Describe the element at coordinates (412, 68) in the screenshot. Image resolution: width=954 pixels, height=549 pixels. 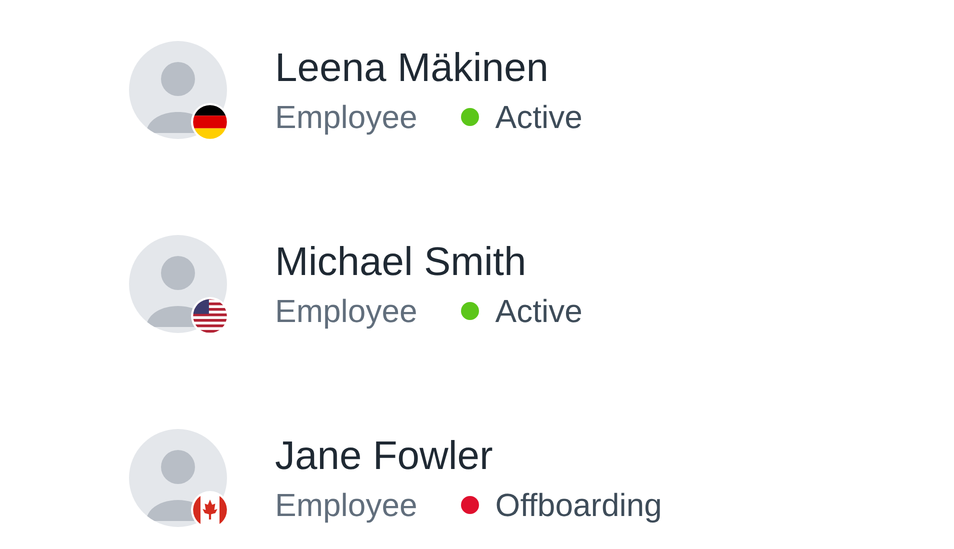
I see `person-name: Leena Mäkinen` at that location.